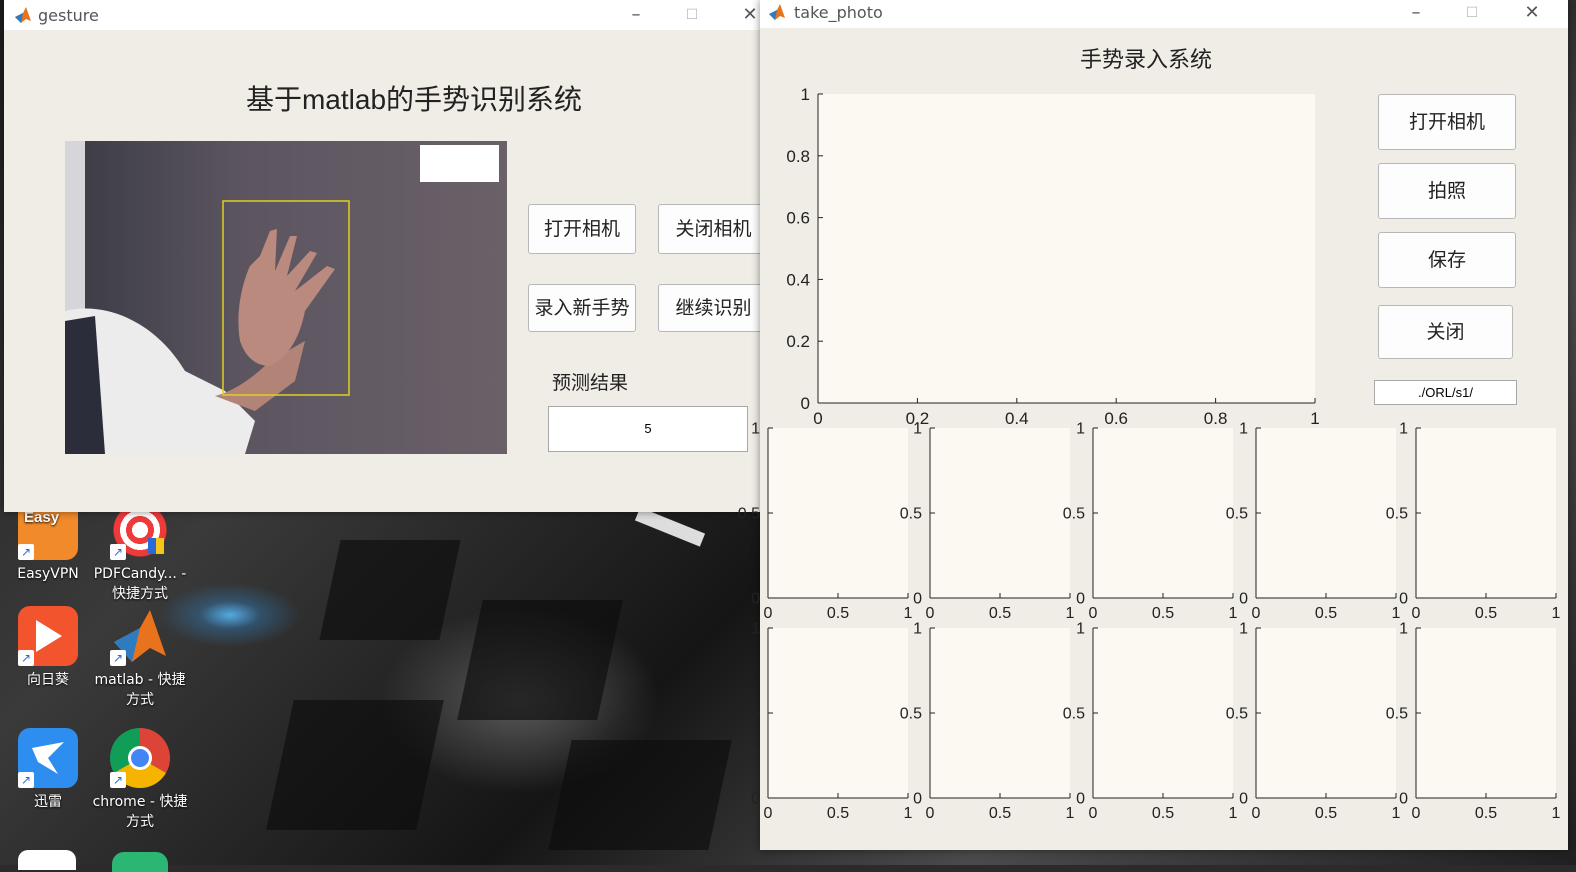 The height and width of the screenshot is (872, 1576). What do you see at coordinates (140, 552) in the screenshot?
I see `desktop-icon-pdfcandy: ↗ PDFCandy... - 快捷方式` at bounding box center [140, 552].